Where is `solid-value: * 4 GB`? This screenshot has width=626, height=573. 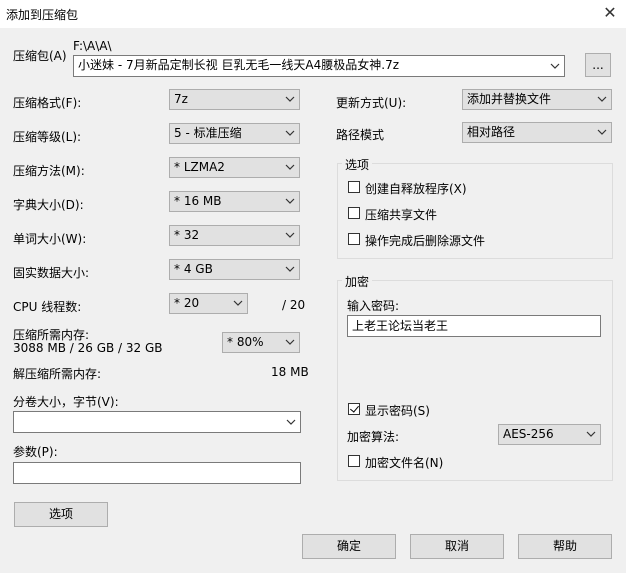 solid-value: * 4 GB is located at coordinates (193, 269).